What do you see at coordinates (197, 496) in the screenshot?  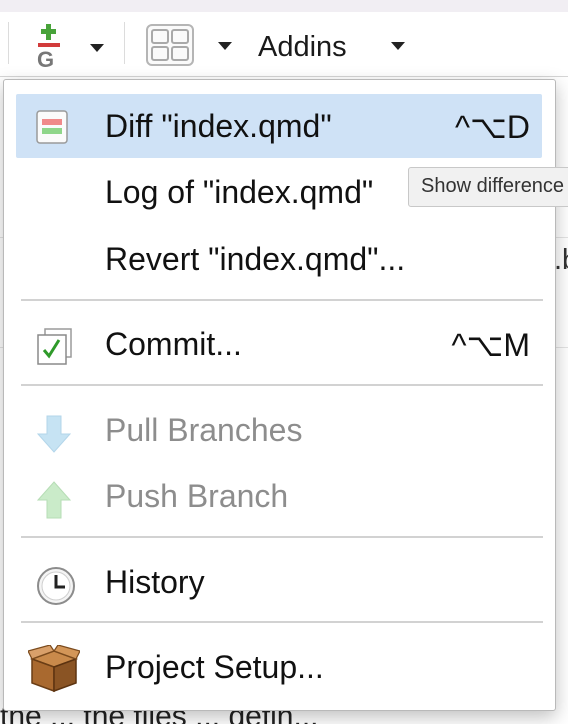 I see `menu-item-label: Push Branch` at bounding box center [197, 496].